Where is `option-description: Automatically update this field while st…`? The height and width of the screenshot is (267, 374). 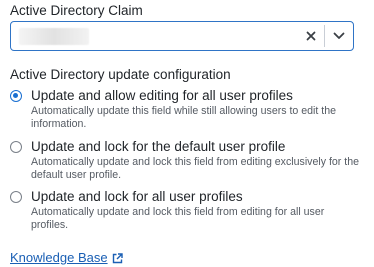 option-description: Automatically update this field while st… is located at coordinates (184, 117).